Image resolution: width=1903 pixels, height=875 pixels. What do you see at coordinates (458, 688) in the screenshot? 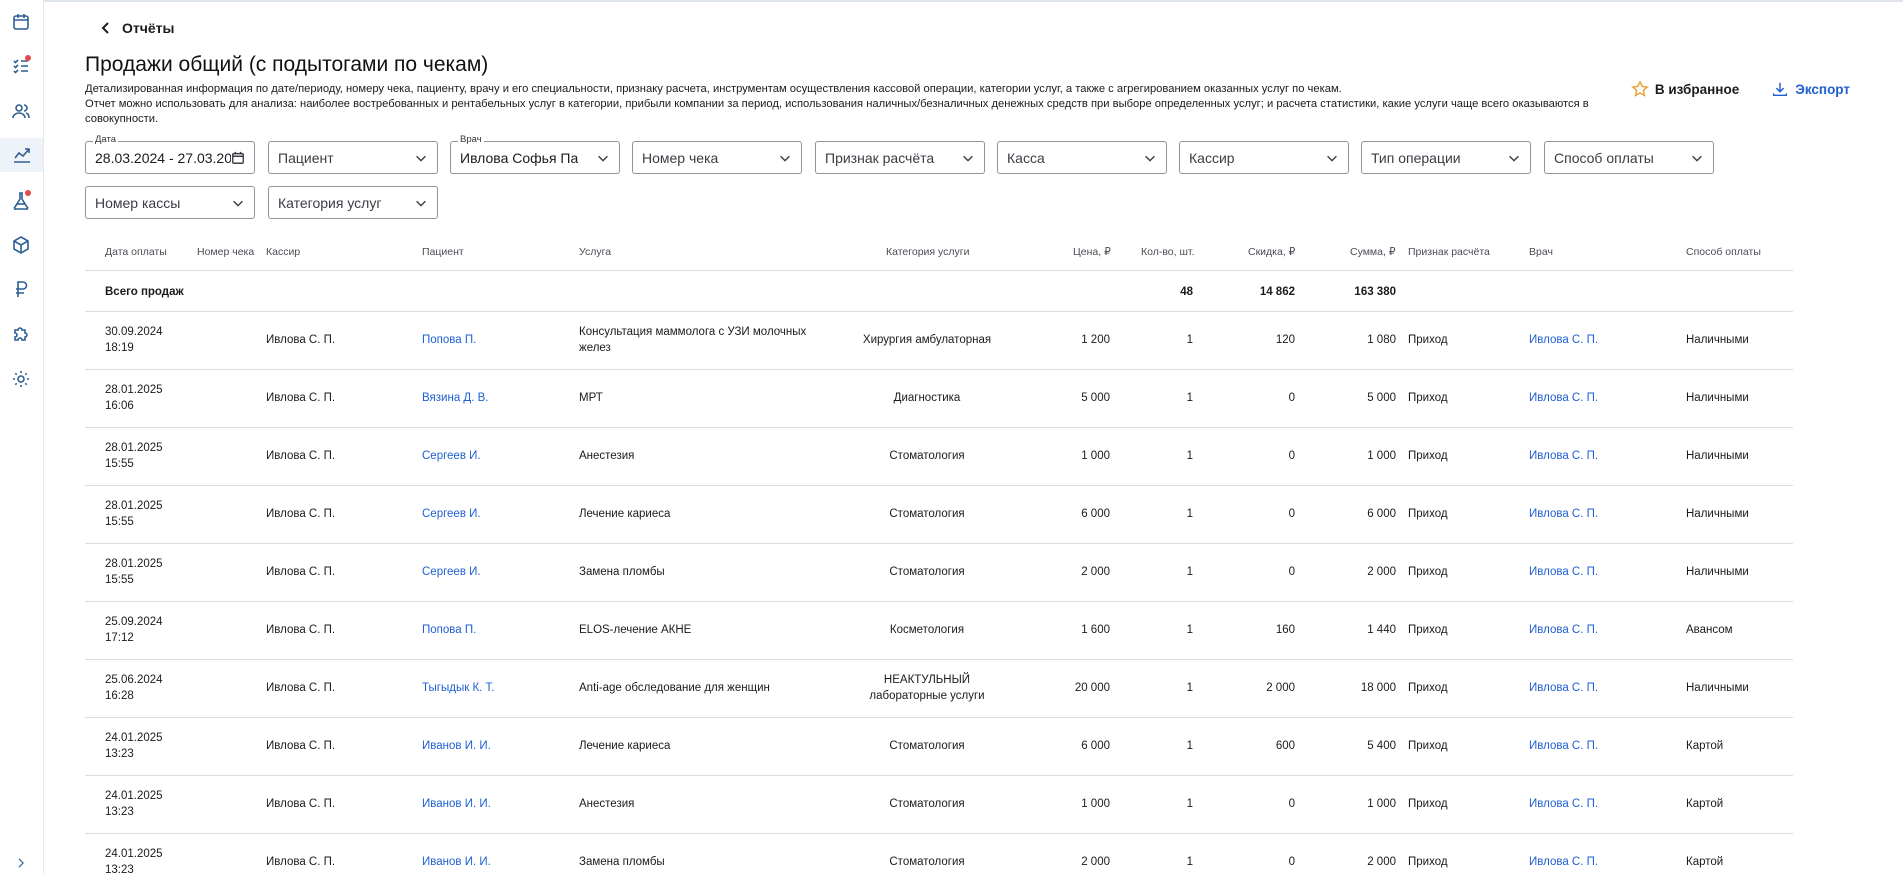
I see `patient-link: Тыгыдык К. Т.` at bounding box center [458, 688].